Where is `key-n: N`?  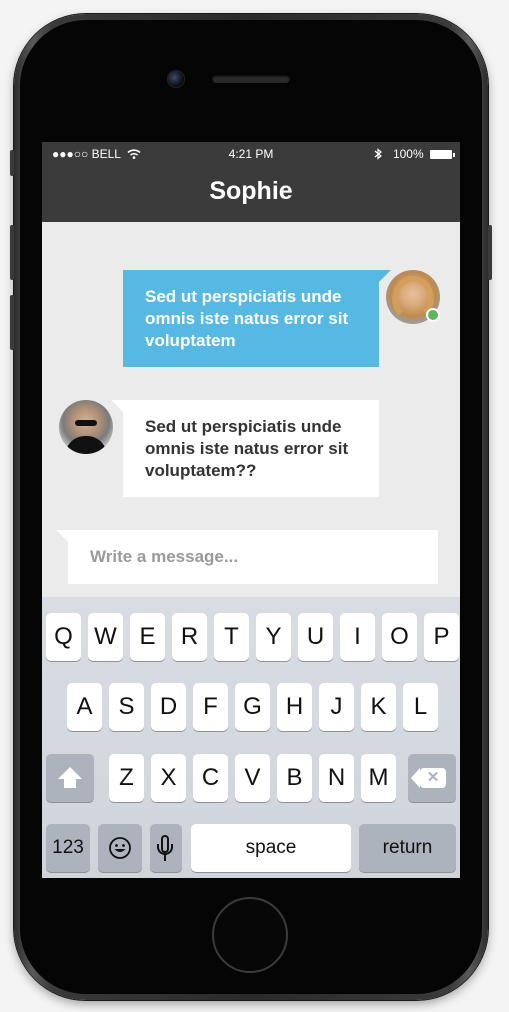
key-n: N is located at coordinates (336, 778).